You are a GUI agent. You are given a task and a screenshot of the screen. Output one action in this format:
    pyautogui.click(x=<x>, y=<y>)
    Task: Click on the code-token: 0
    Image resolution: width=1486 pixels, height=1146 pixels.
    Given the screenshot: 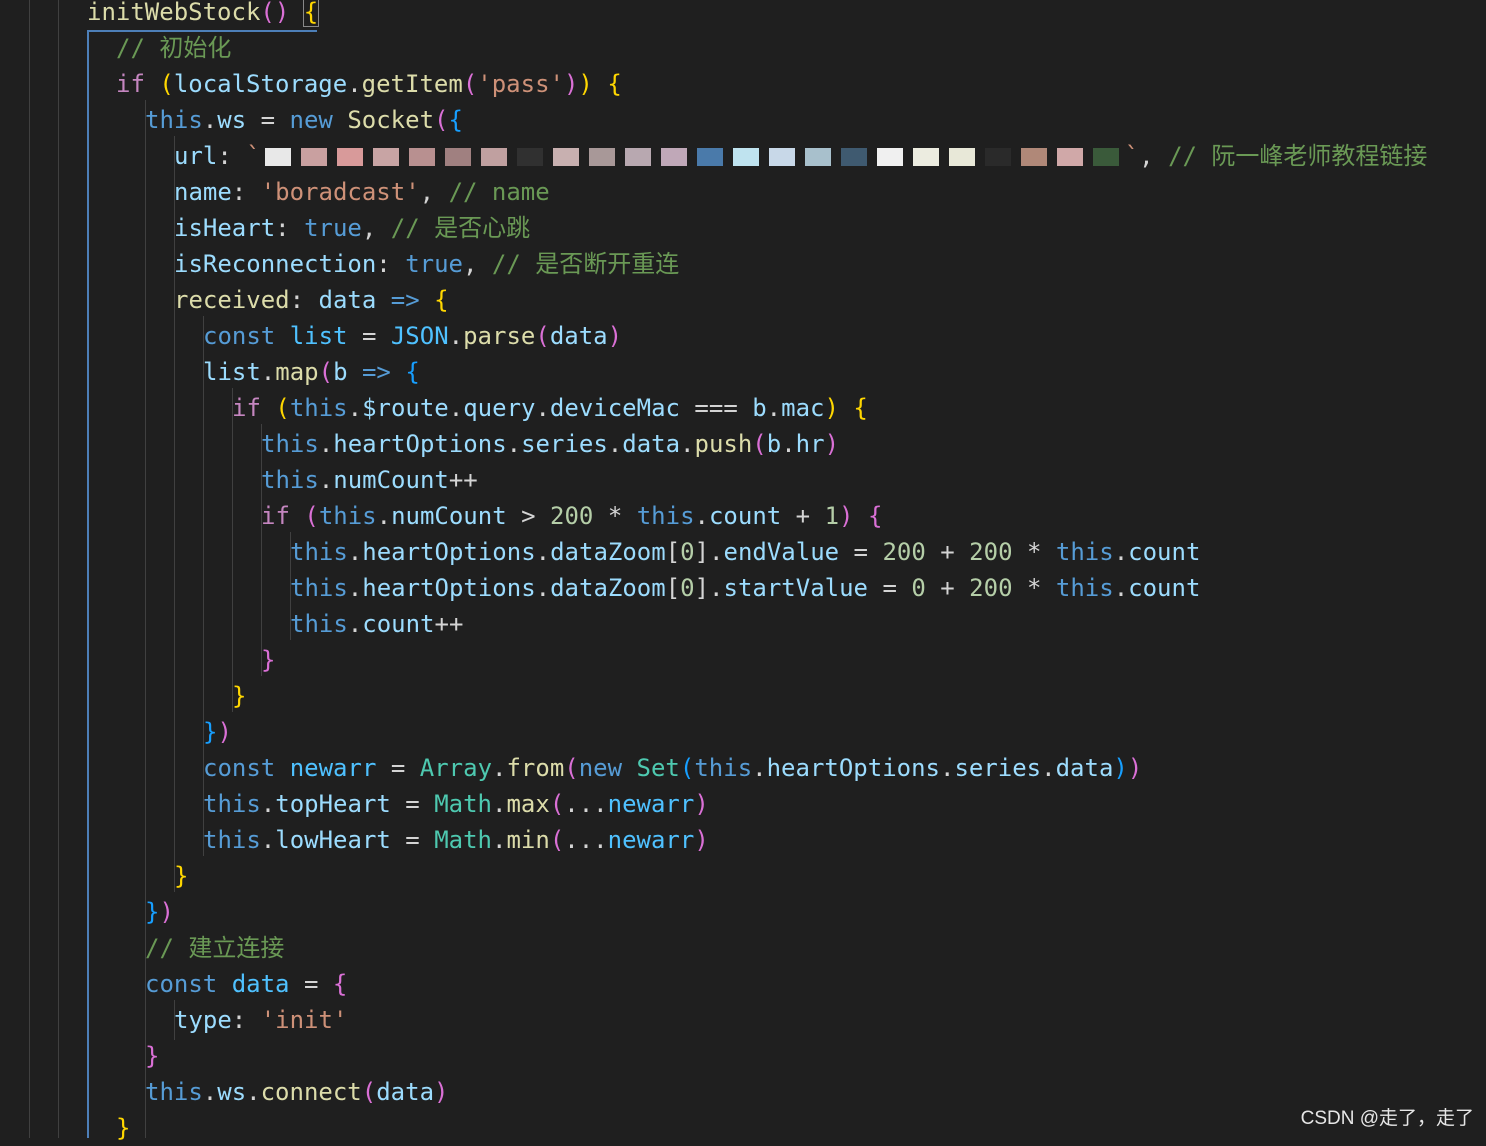 What is the action you would take?
    pyautogui.click(x=687, y=588)
    